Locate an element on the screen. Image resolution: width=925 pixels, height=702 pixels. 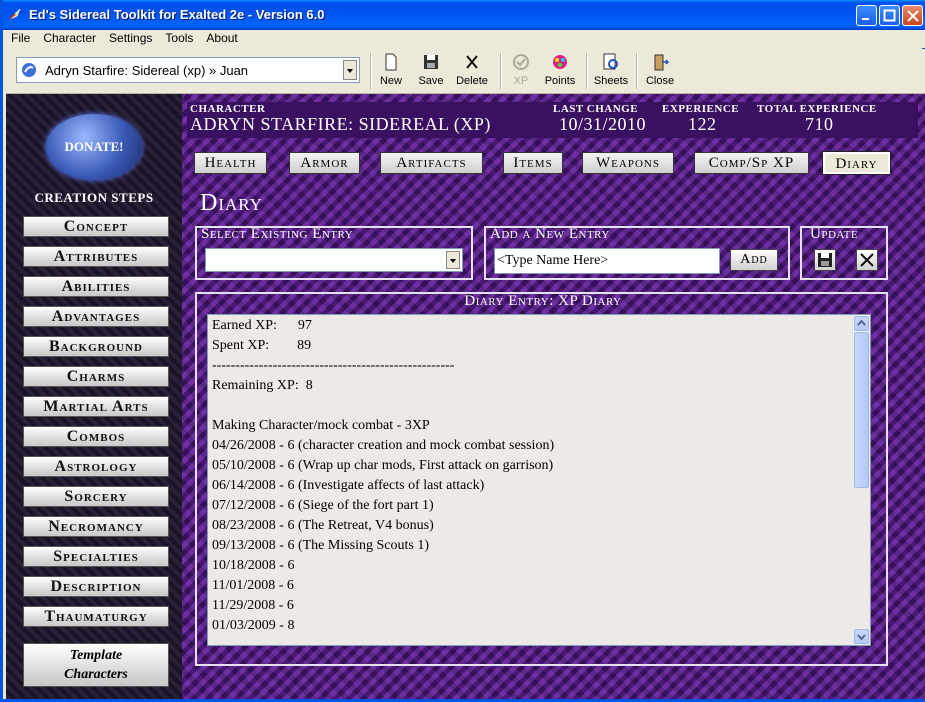
sheets-icon is located at coordinates (610, 61).